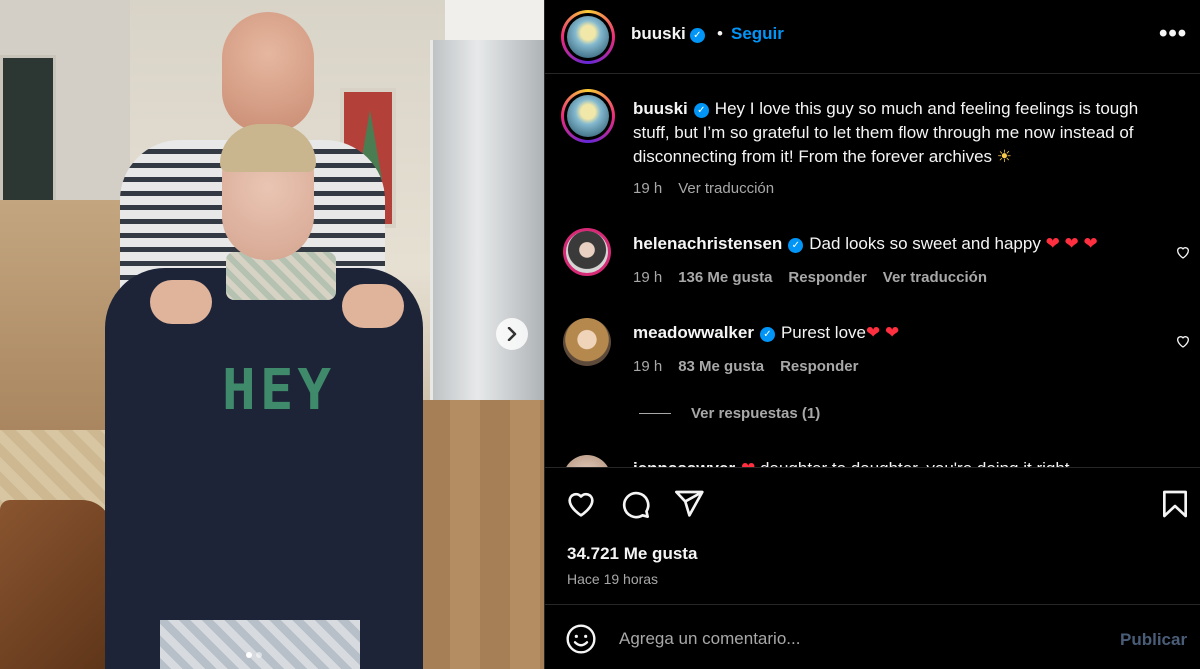  What do you see at coordinates (707, 243) in the screenshot?
I see `comment-username: helenachristensen` at bounding box center [707, 243].